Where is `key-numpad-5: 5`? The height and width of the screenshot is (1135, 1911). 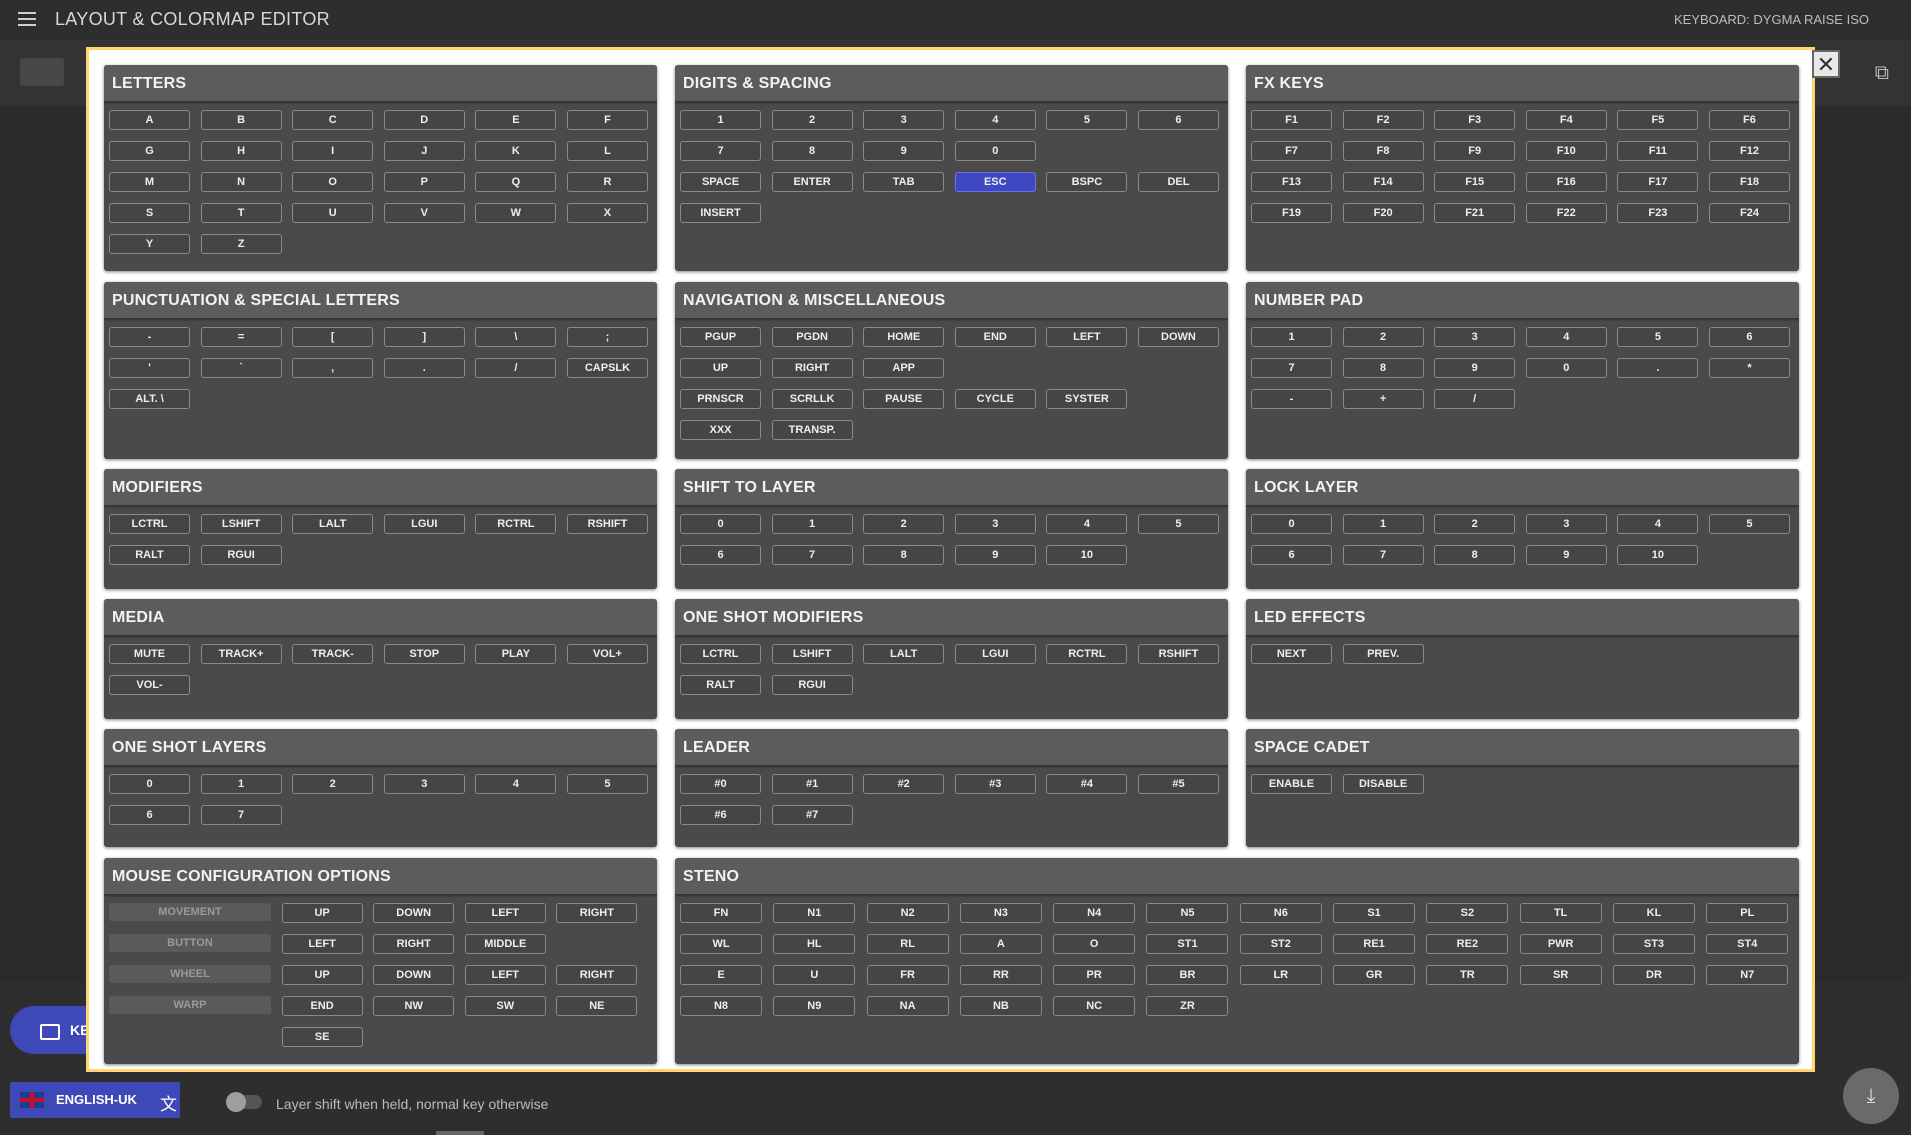 key-numpad-5: 5 is located at coordinates (1658, 337).